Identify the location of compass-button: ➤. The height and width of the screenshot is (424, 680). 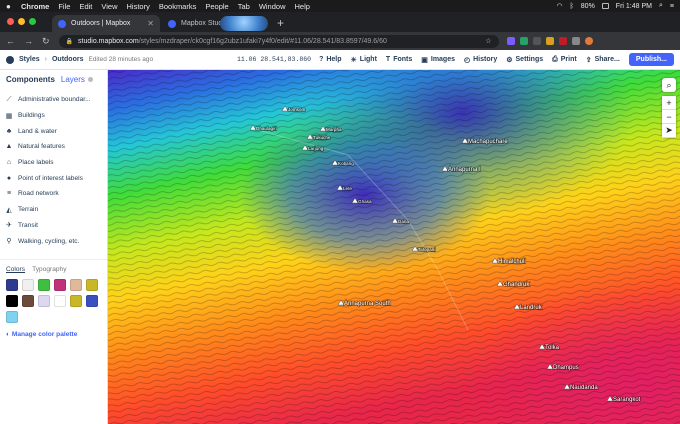
(669, 131).